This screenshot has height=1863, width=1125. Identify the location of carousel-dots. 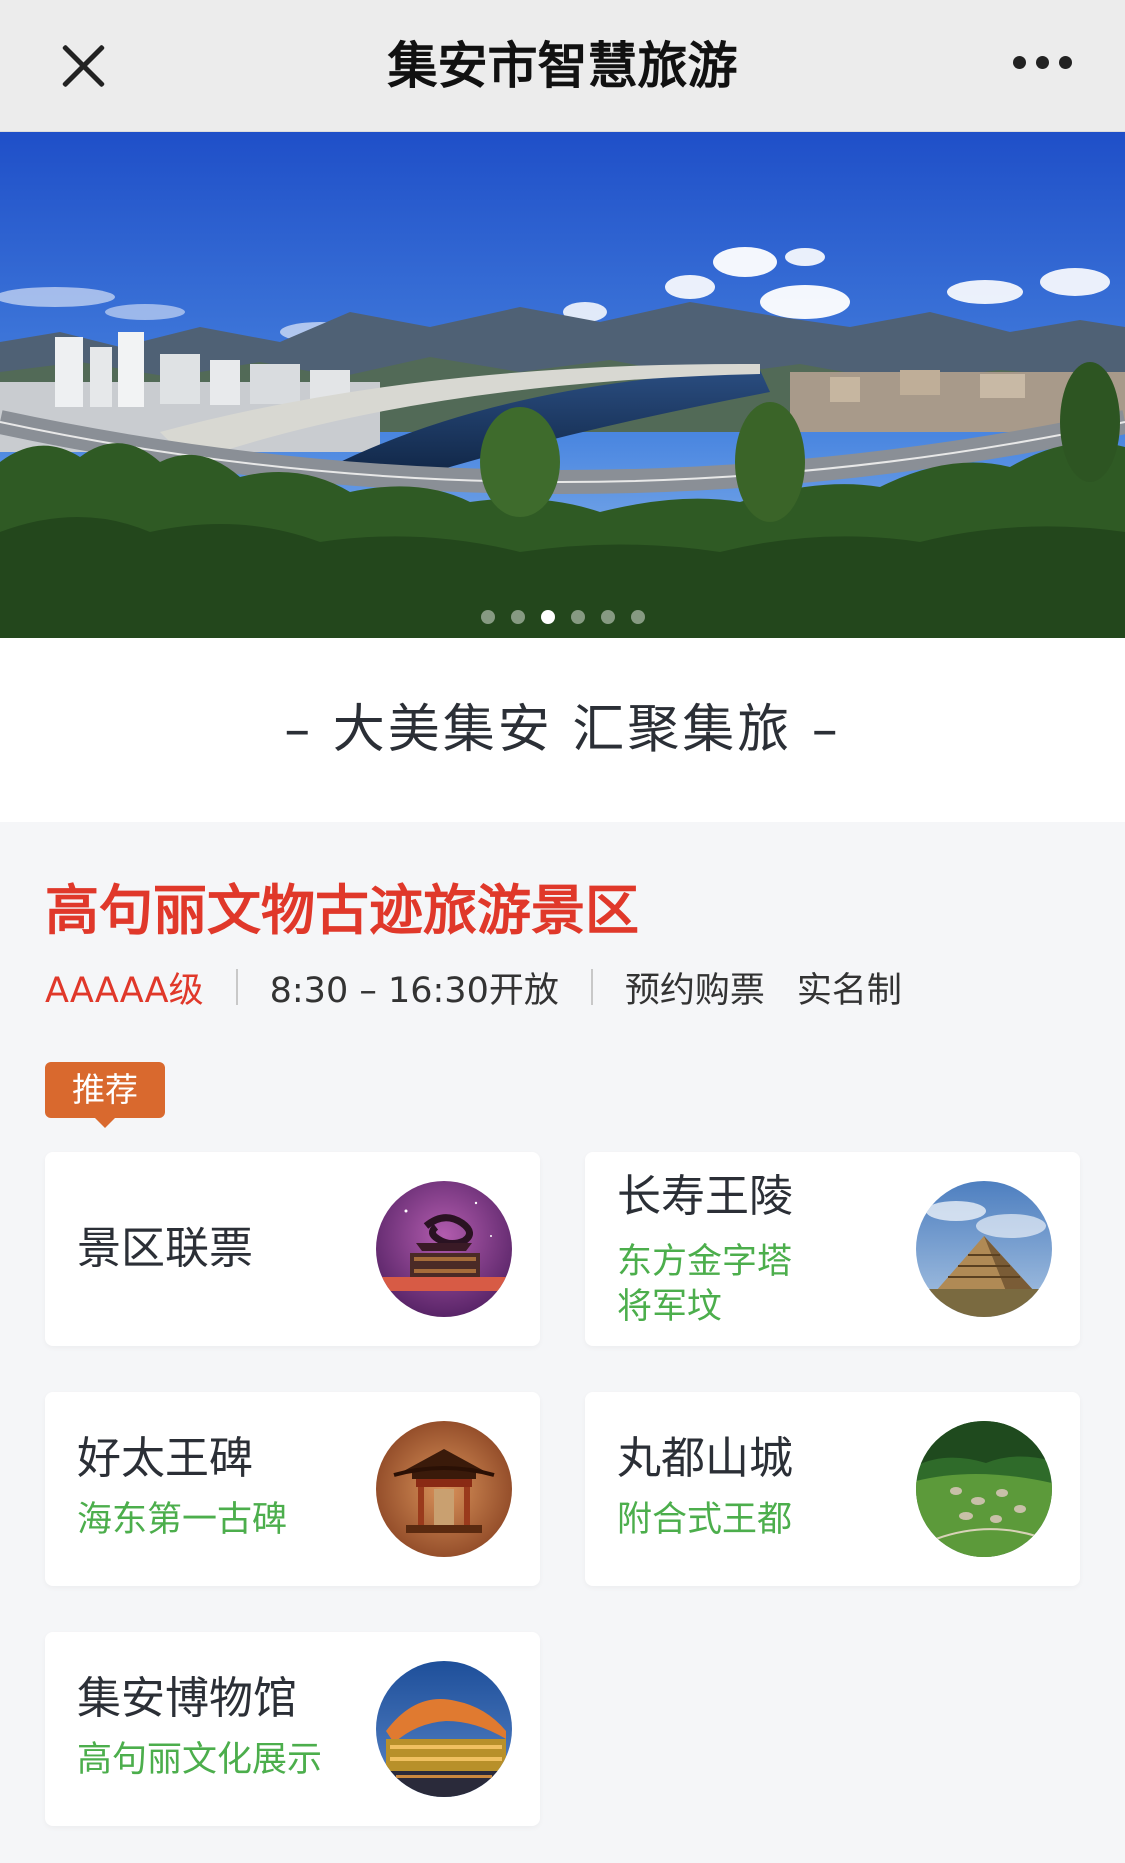
(562, 617).